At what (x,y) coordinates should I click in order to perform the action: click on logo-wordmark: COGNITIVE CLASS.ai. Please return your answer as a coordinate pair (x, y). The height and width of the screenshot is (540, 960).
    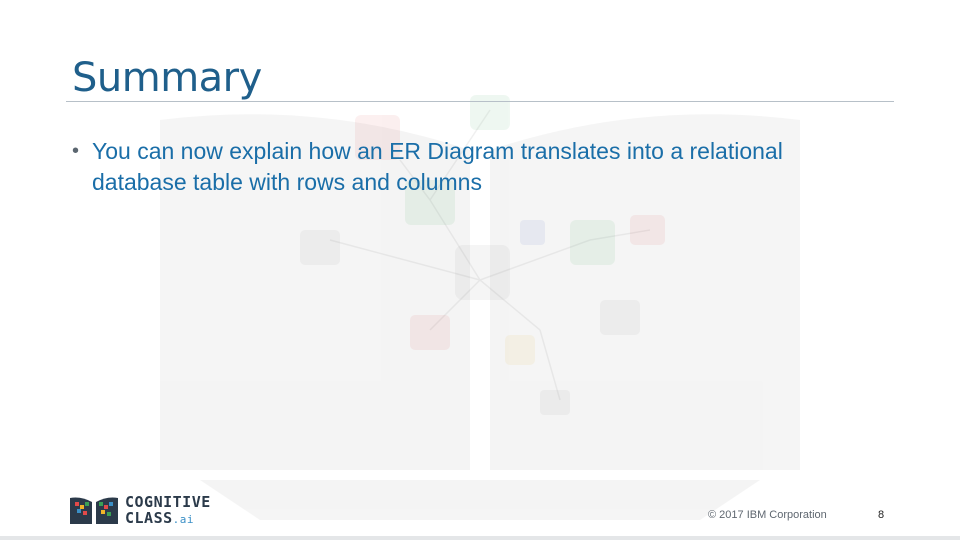
    Looking at the image, I should click on (168, 511).